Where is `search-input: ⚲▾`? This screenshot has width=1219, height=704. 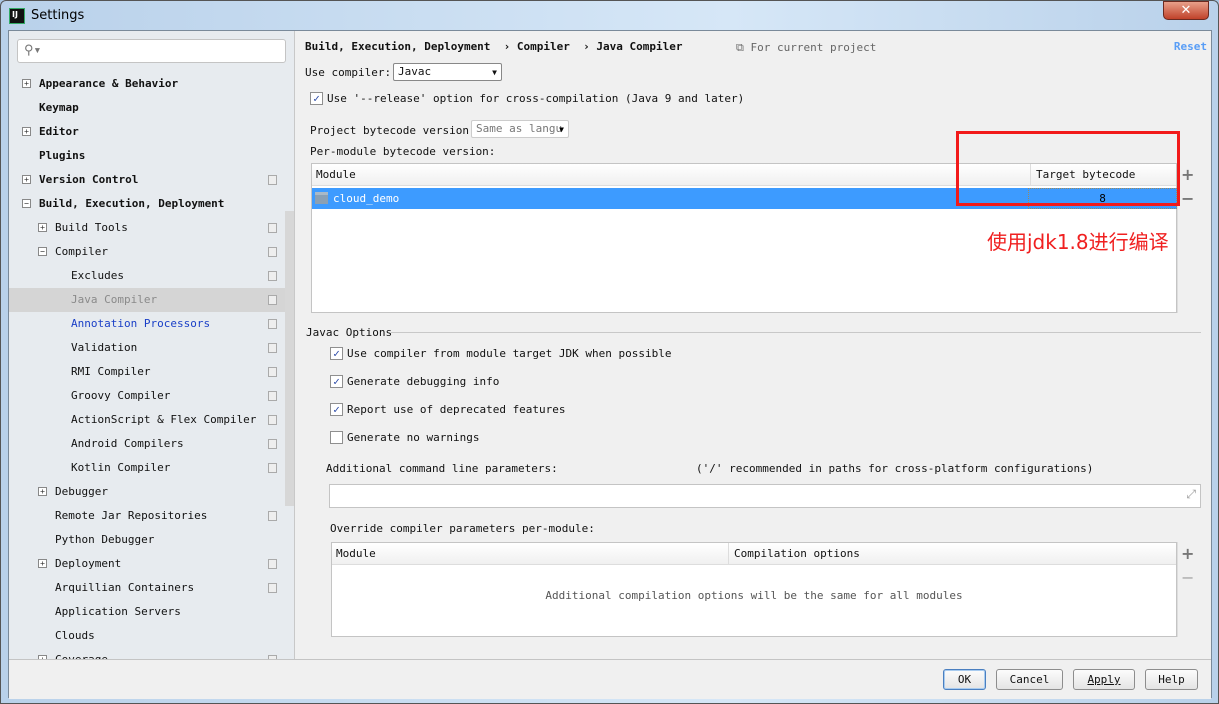
search-input: ⚲▾ is located at coordinates (151, 51).